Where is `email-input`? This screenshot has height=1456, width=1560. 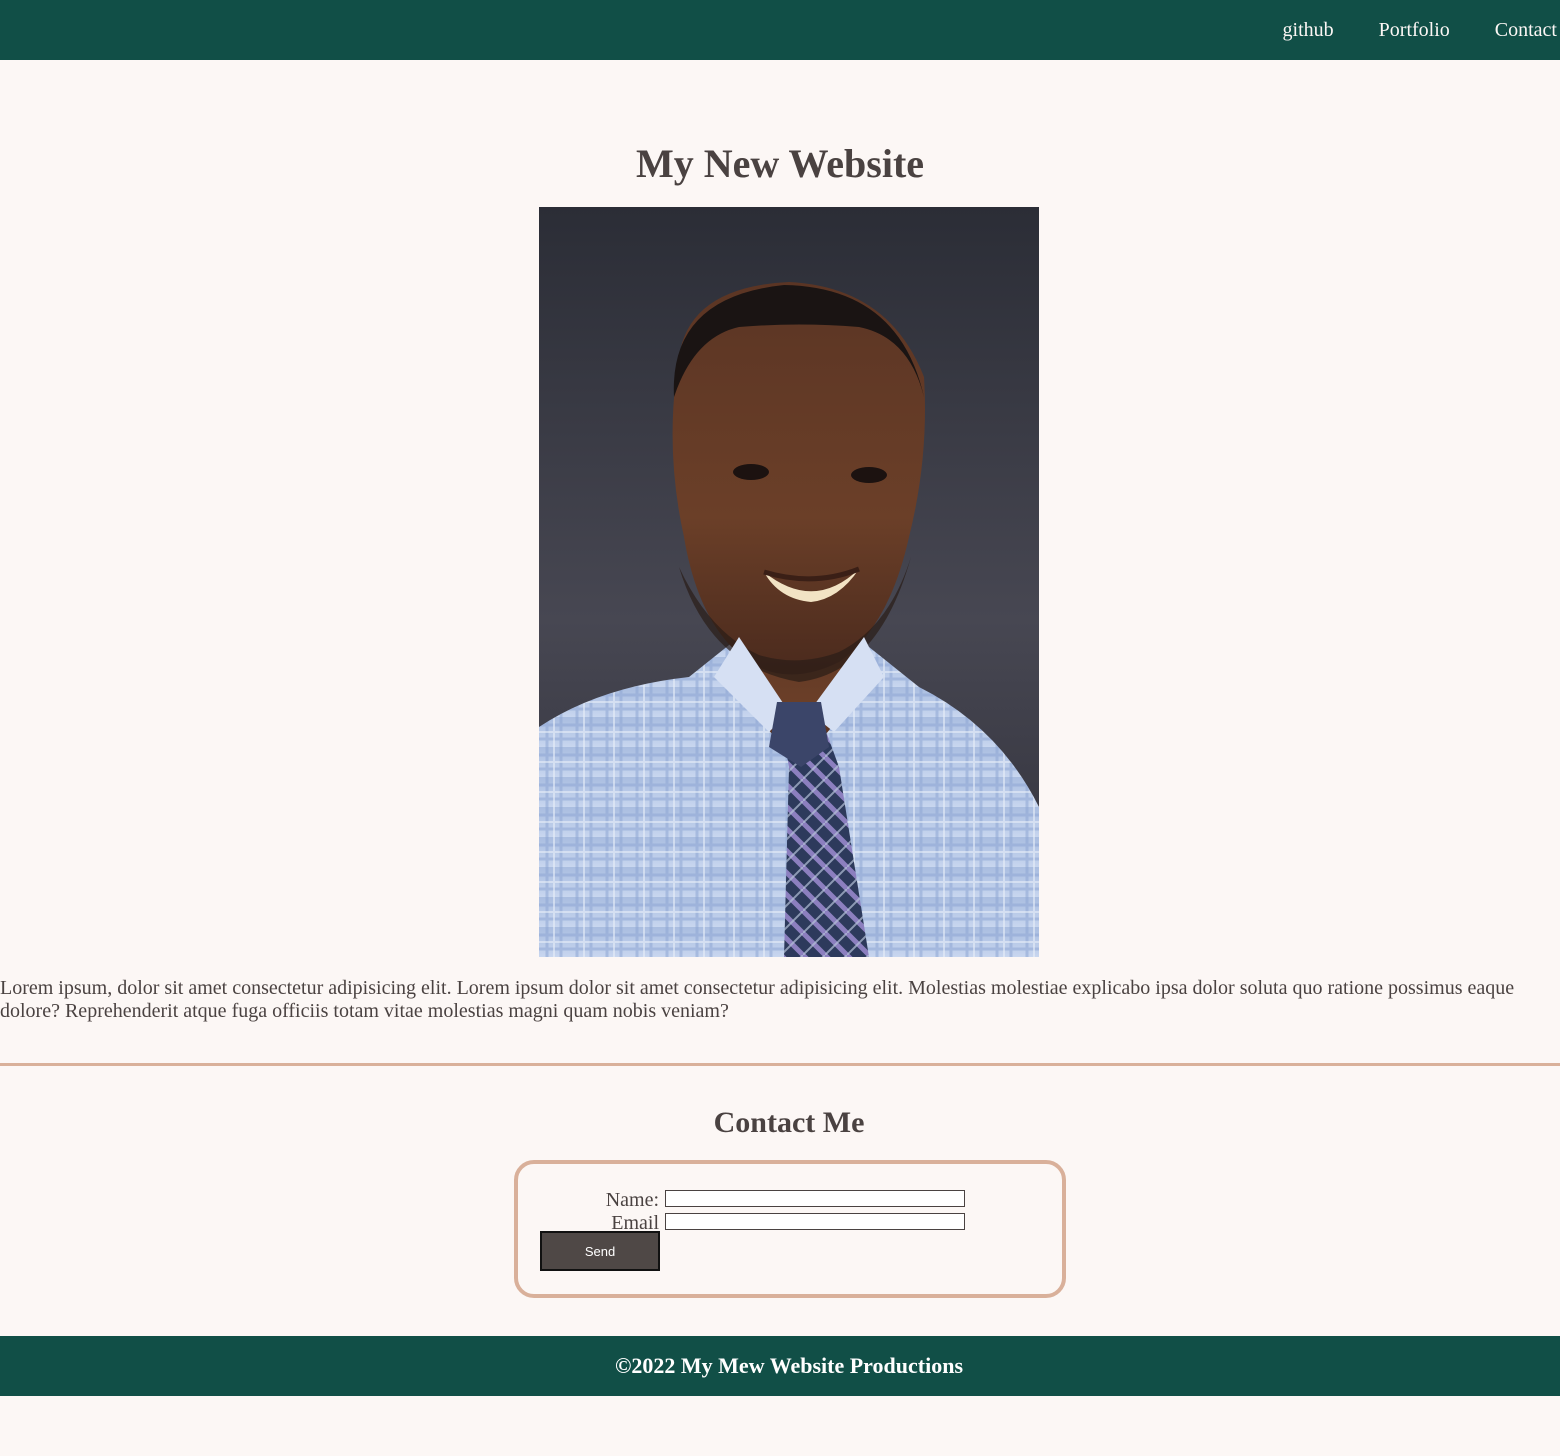 email-input is located at coordinates (815, 1221).